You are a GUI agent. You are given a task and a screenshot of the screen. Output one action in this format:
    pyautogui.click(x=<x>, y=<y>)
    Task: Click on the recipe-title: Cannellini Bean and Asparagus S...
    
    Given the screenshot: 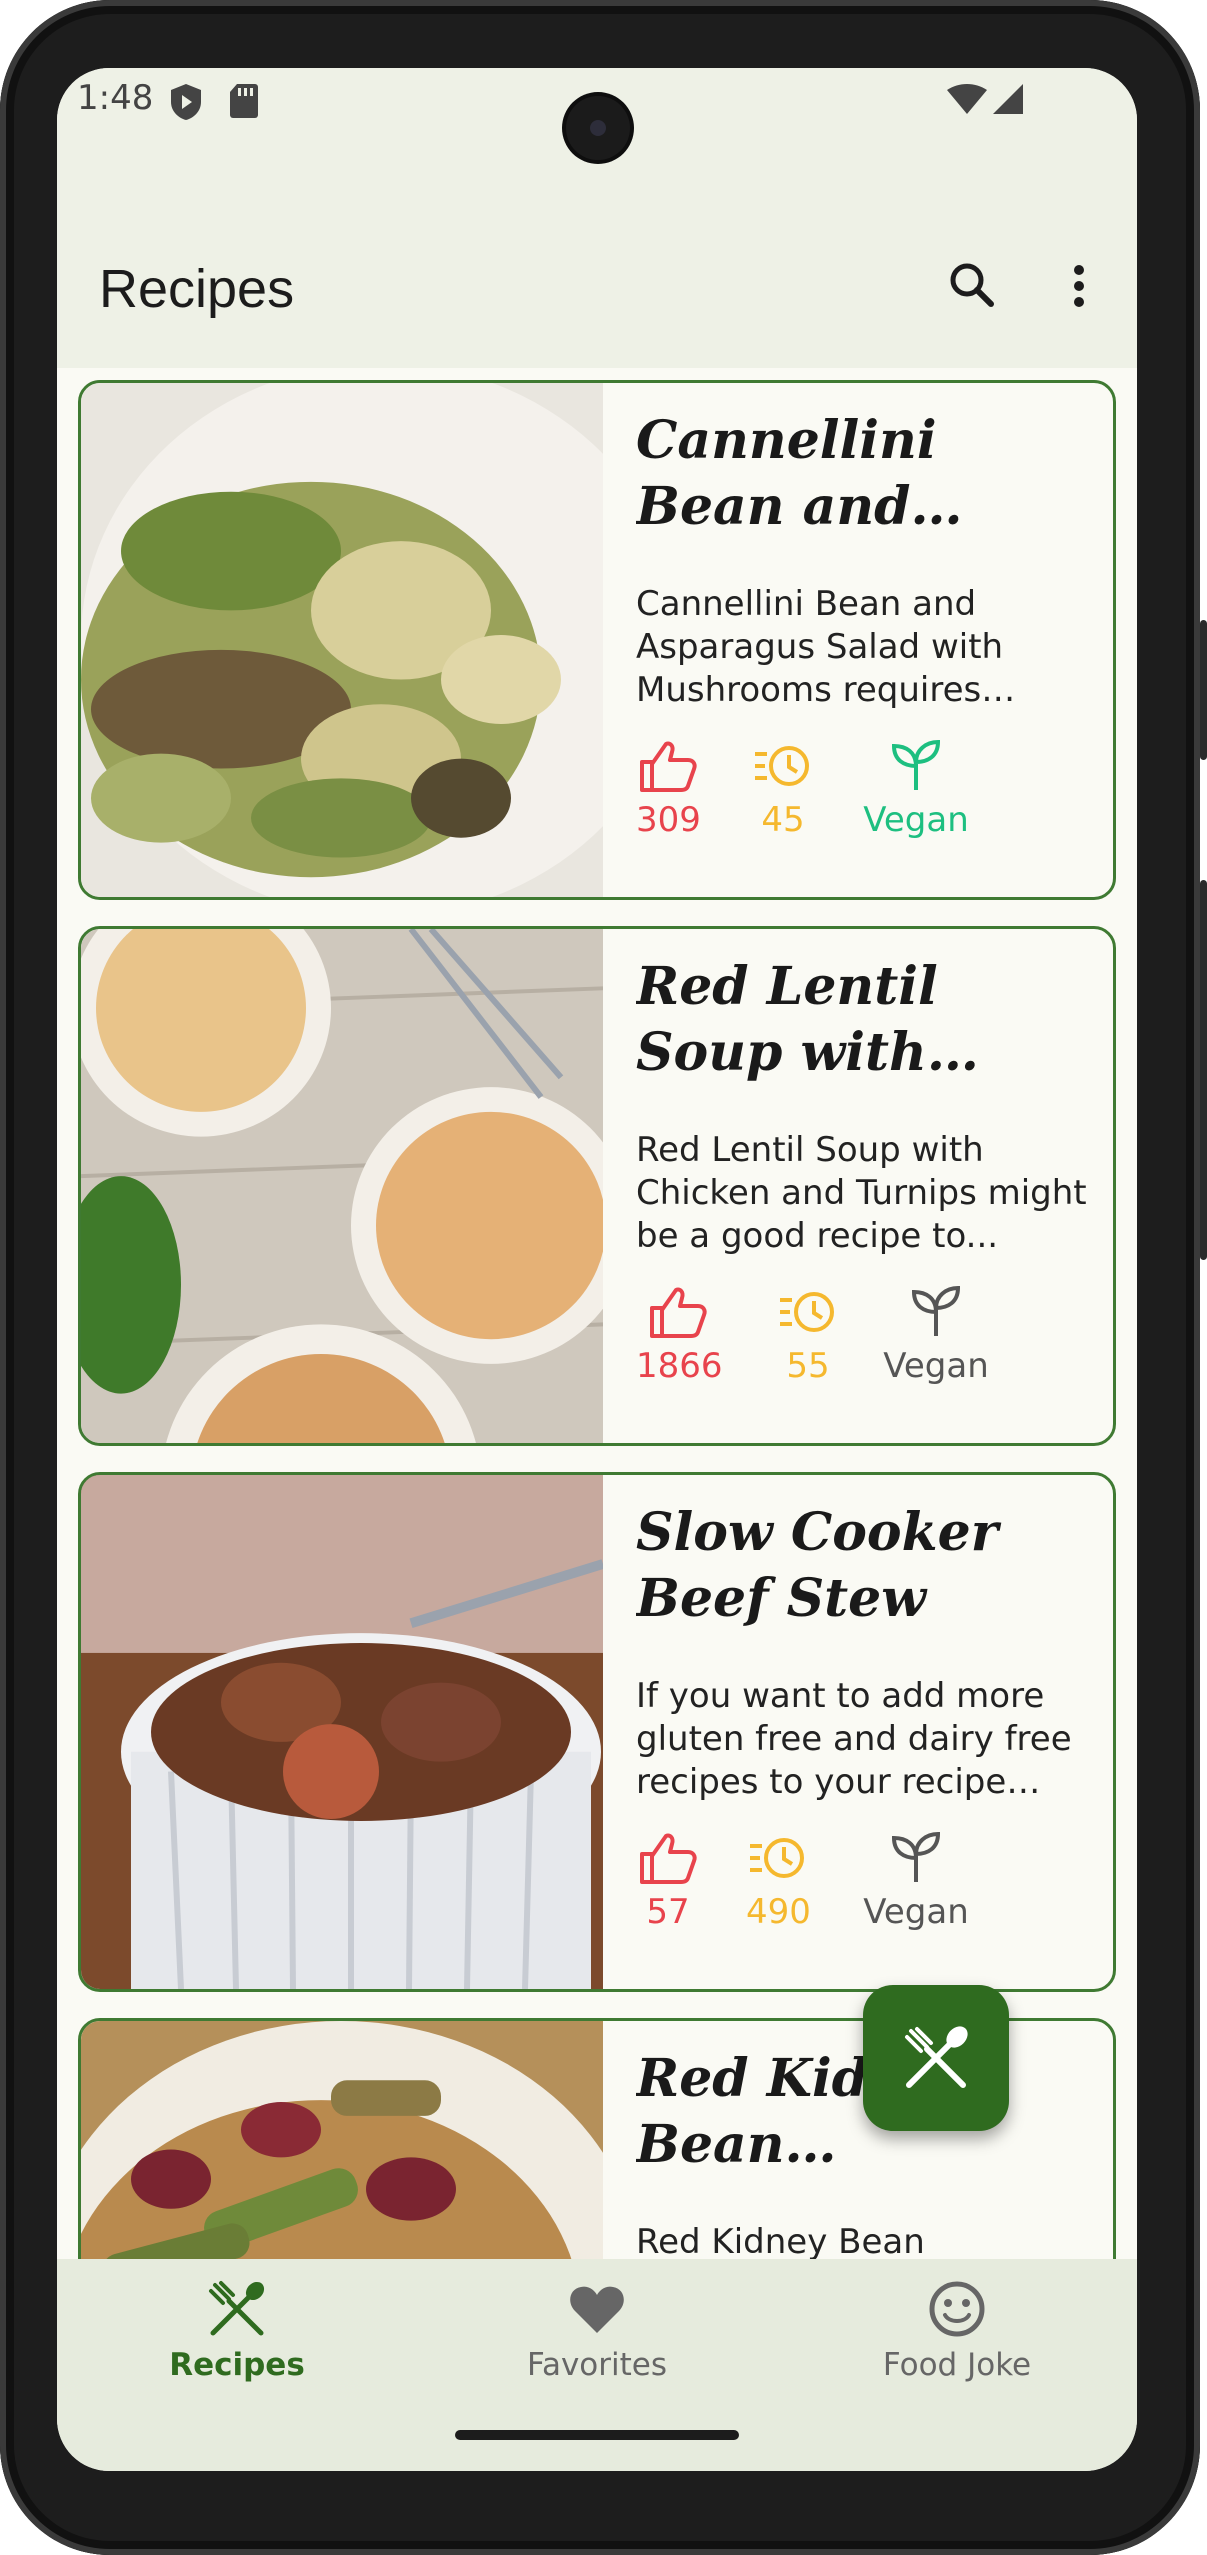 What is the action you would take?
    pyautogui.click(x=786, y=473)
    